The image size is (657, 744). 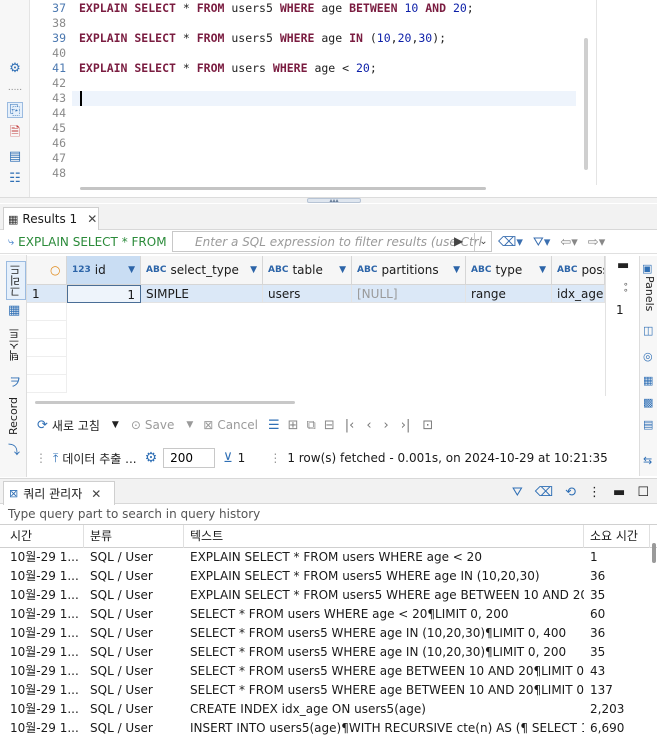 What do you see at coordinates (594, 492) in the screenshot?
I see `menu-icon: ⋮` at bounding box center [594, 492].